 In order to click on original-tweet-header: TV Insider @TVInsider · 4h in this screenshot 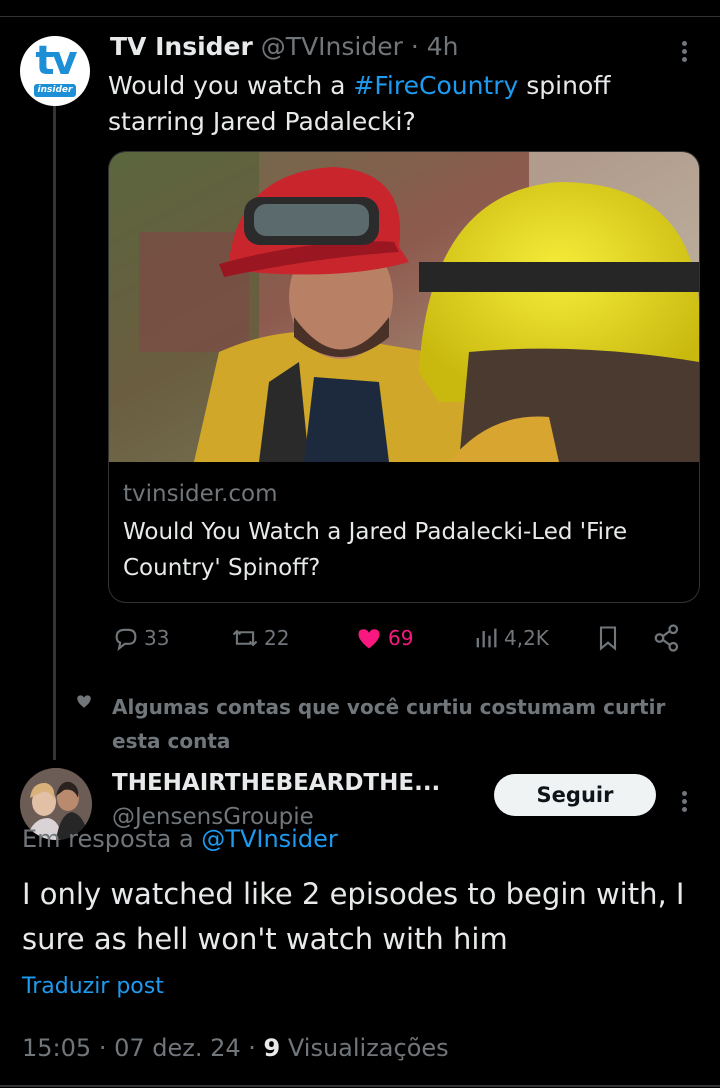, I will do `click(284, 47)`.